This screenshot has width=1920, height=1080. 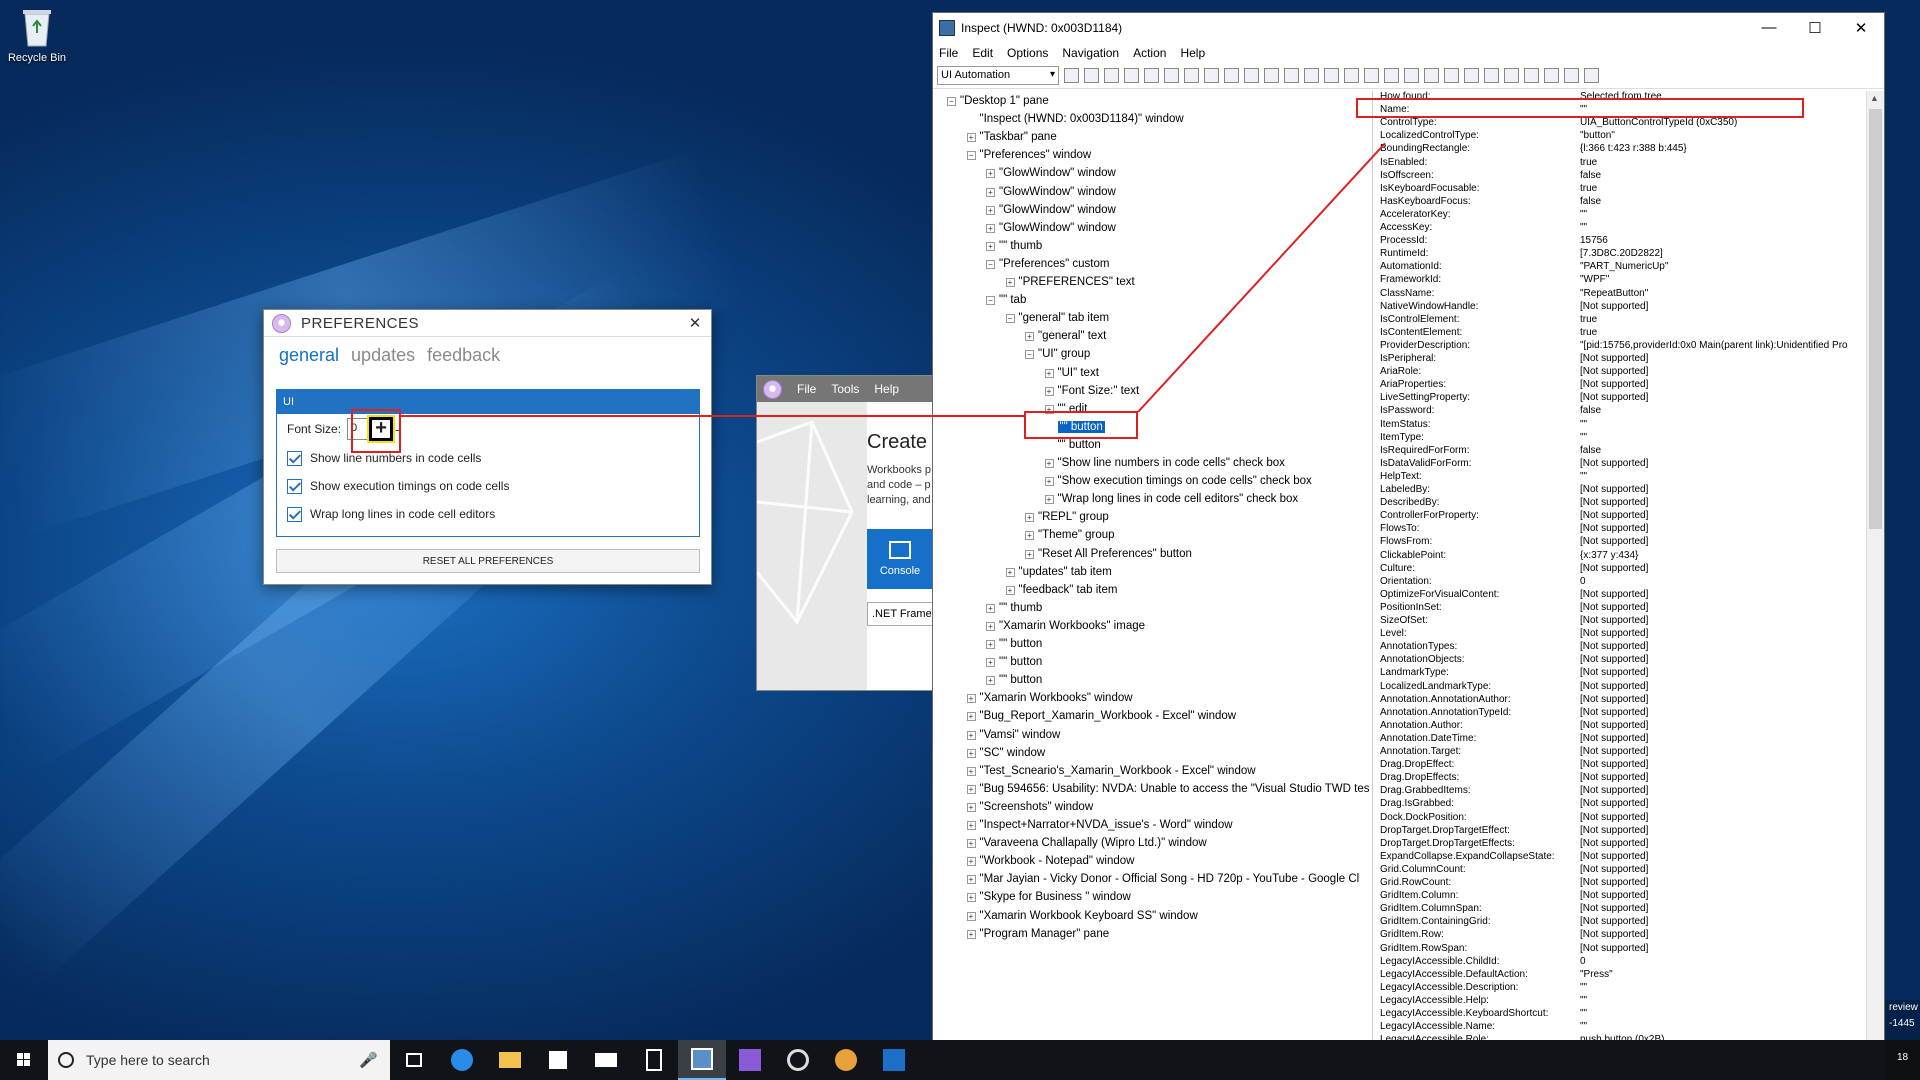 I want to click on property-row: HasKeyboardFocus: false, so click(x=1627, y=202).